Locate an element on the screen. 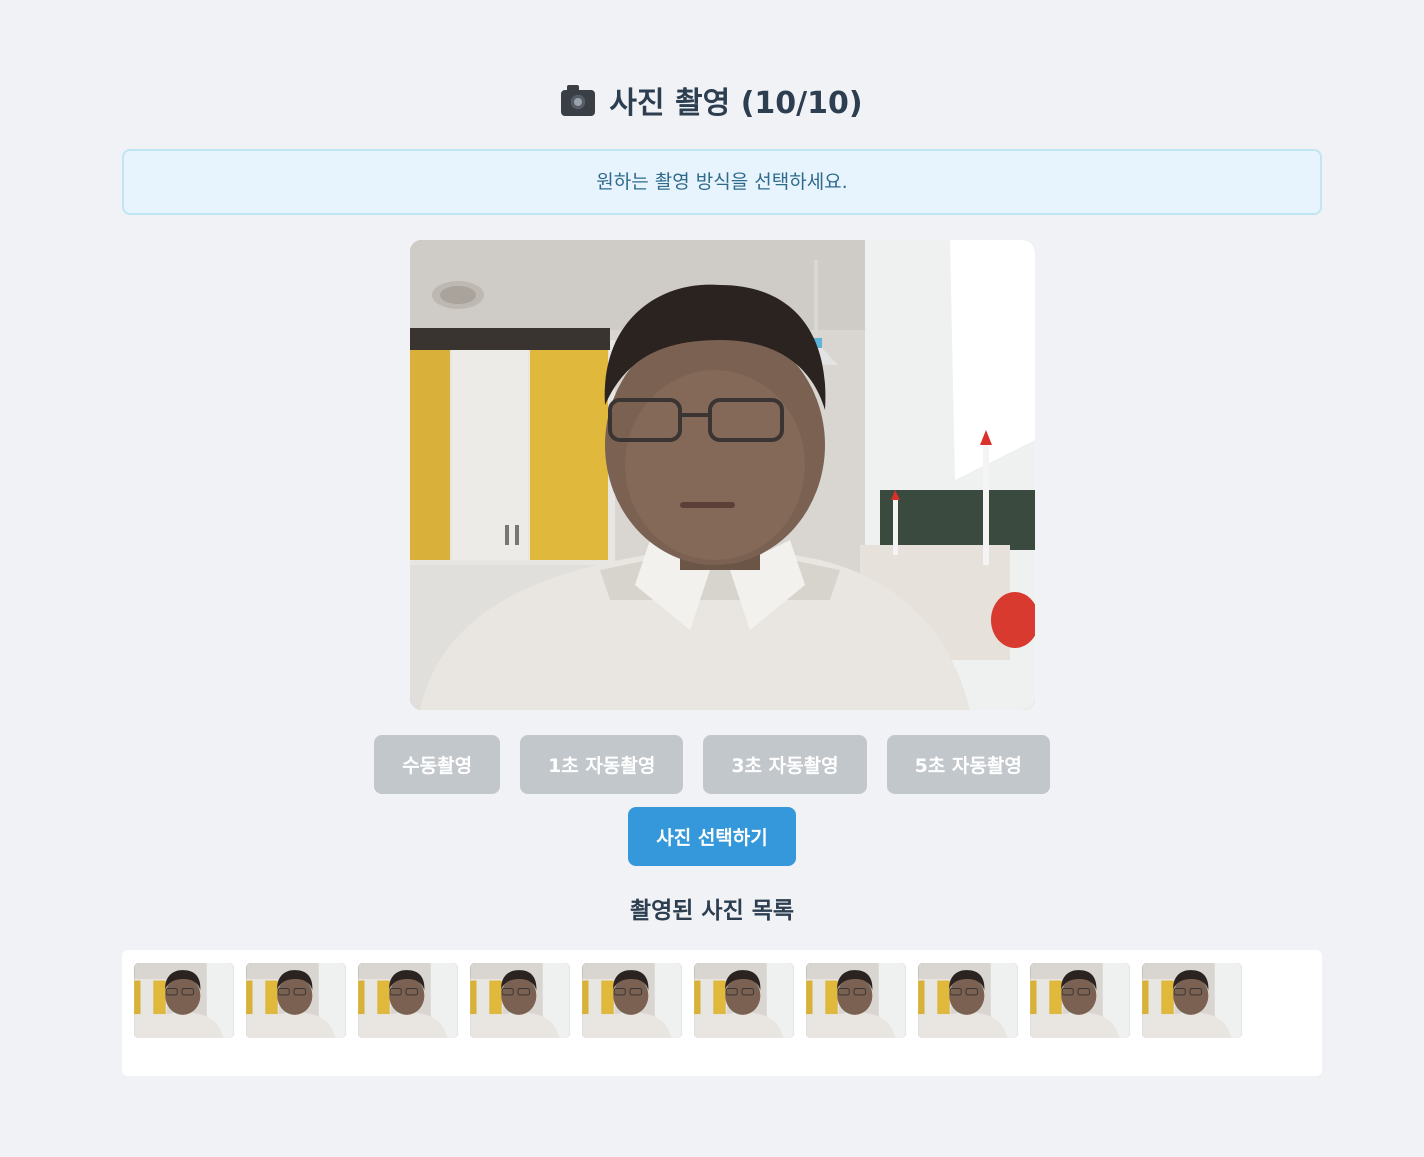 This screenshot has width=1424, height=1157. select-button-row: 사진 선택하기 is located at coordinates (712, 836).